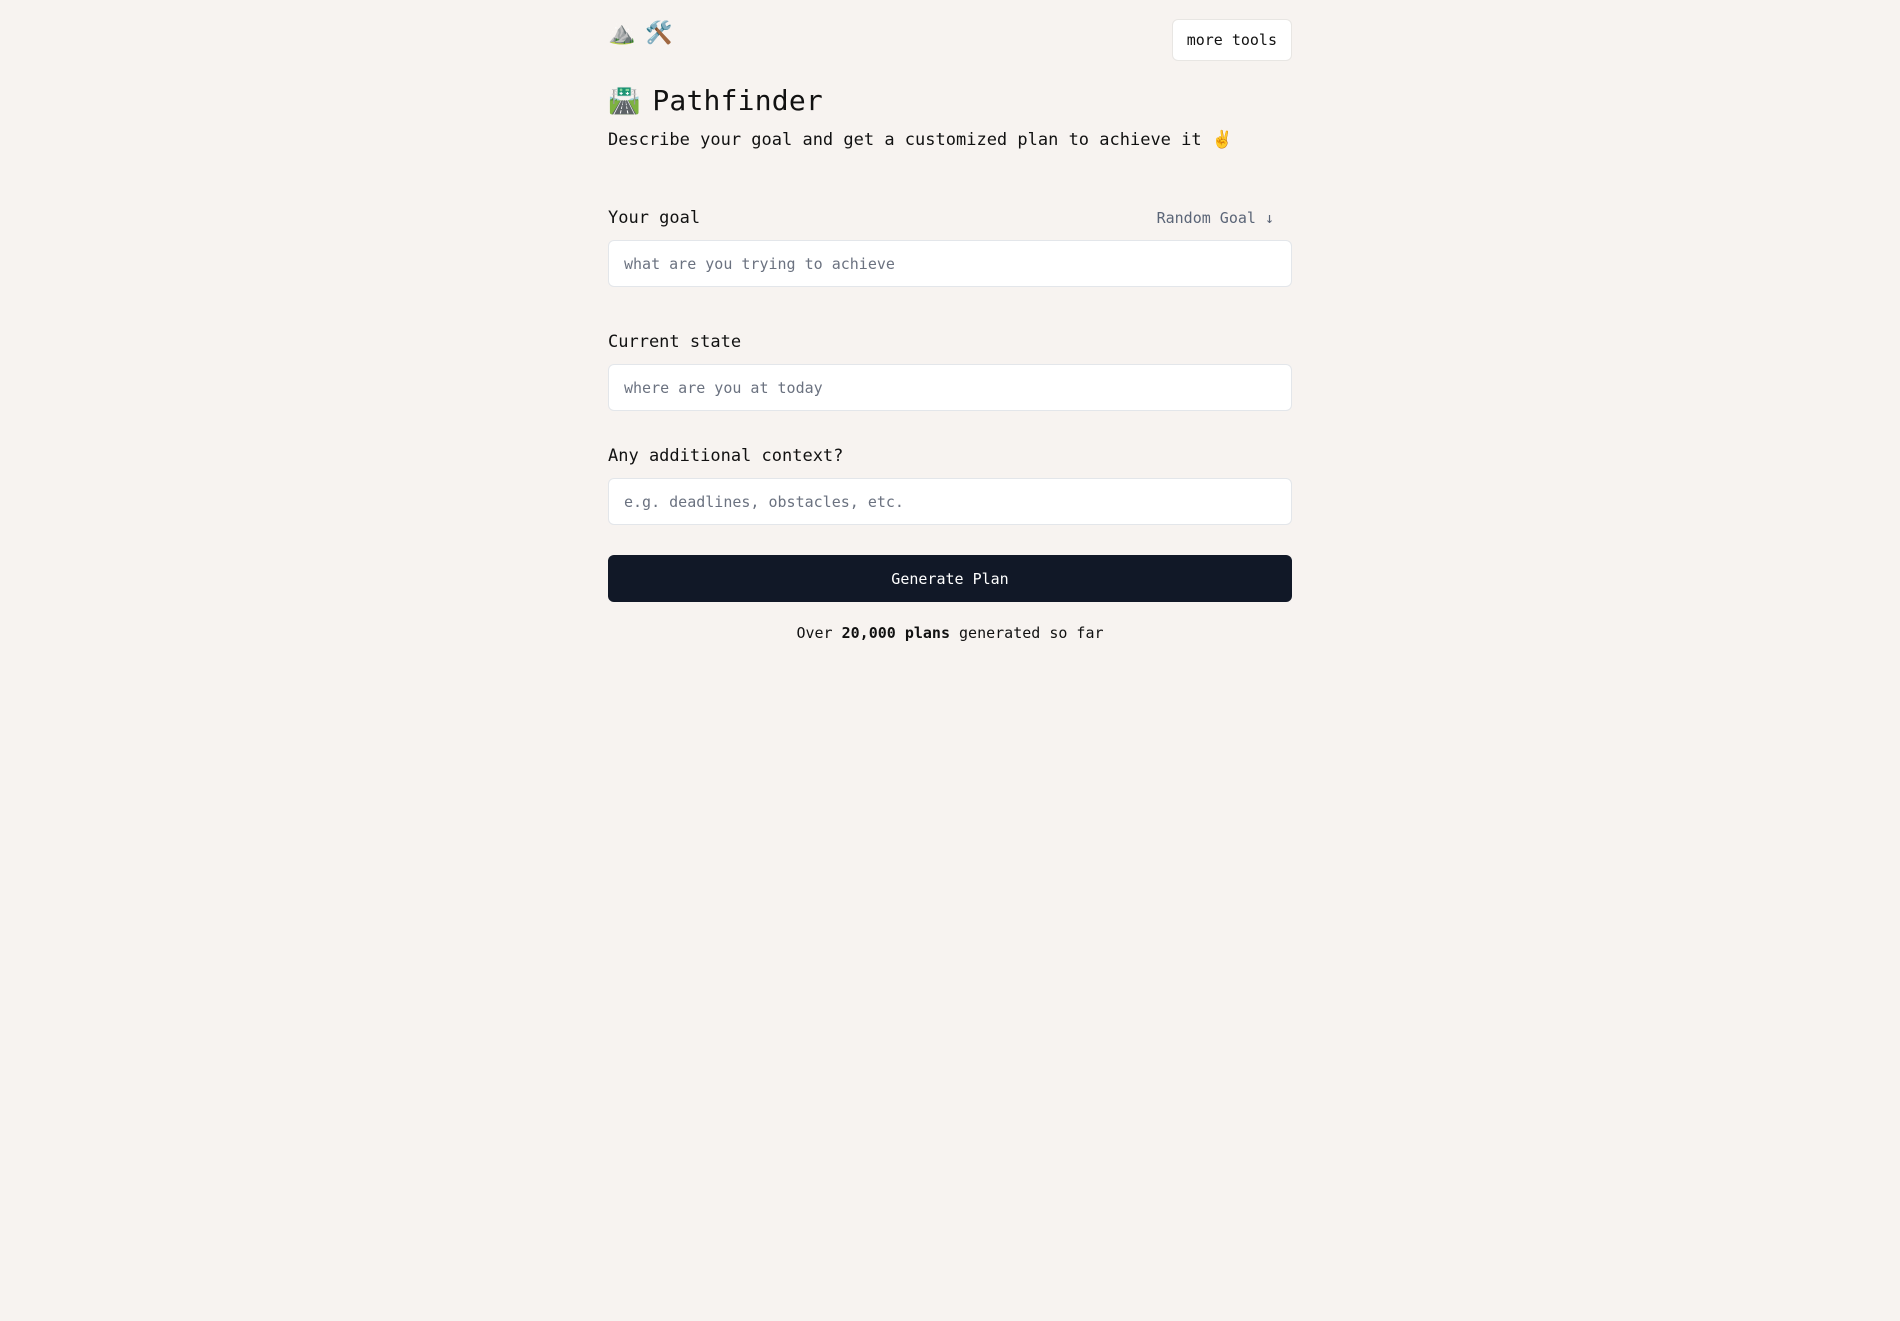 The height and width of the screenshot is (1321, 1900). What do you see at coordinates (950, 342) in the screenshot?
I see `current-state-label-row: Current state` at bounding box center [950, 342].